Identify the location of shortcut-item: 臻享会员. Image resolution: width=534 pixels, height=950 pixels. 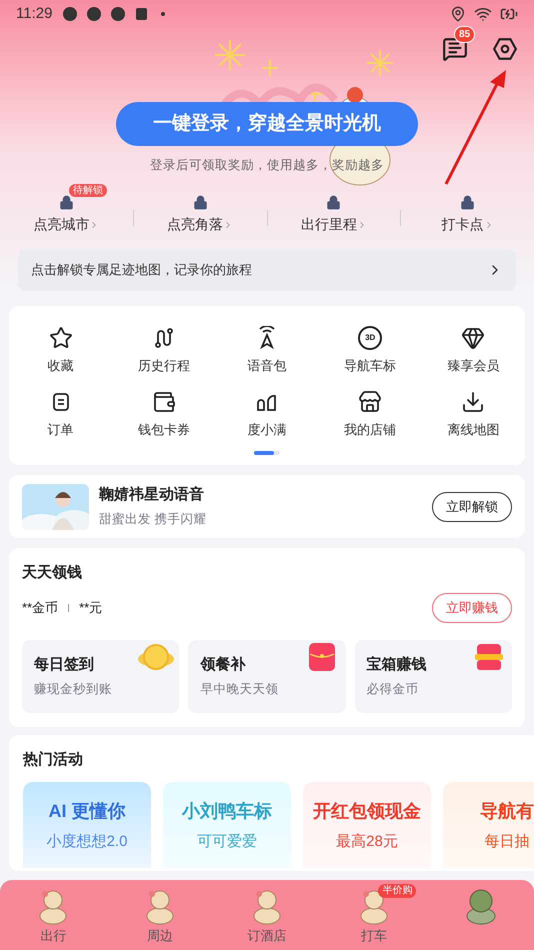
(473, 351).